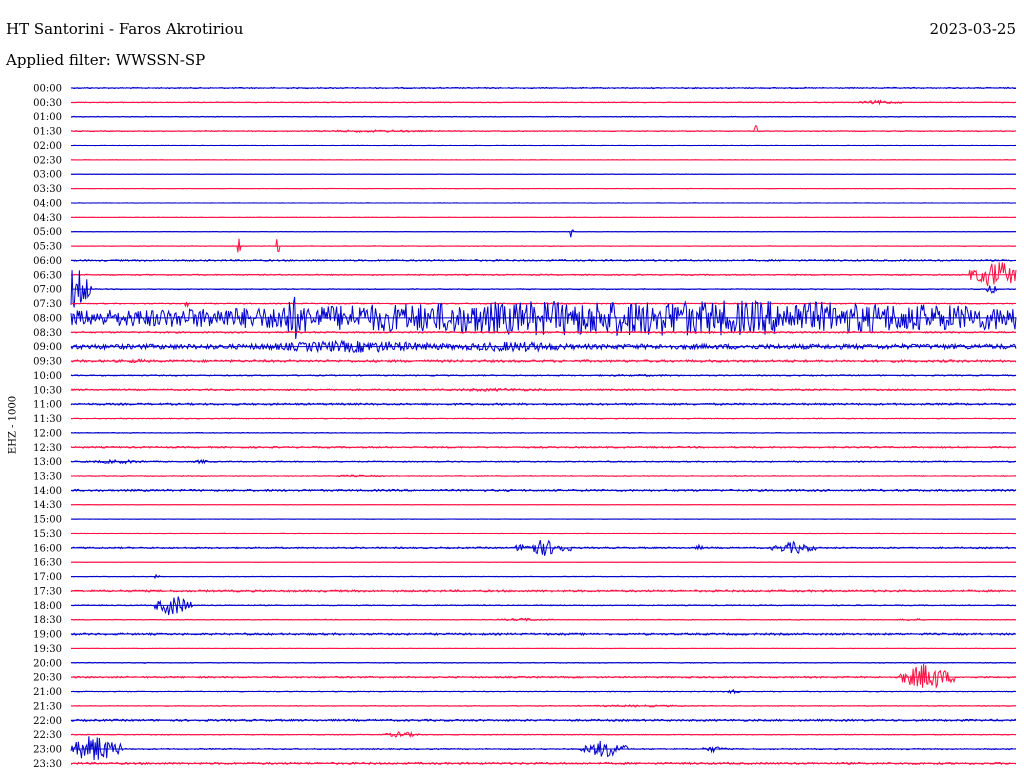 Image resolution: width=1024 pixels, height=780 pixels. I want to click on time-tick-label: 14:30, so click(47, 505).